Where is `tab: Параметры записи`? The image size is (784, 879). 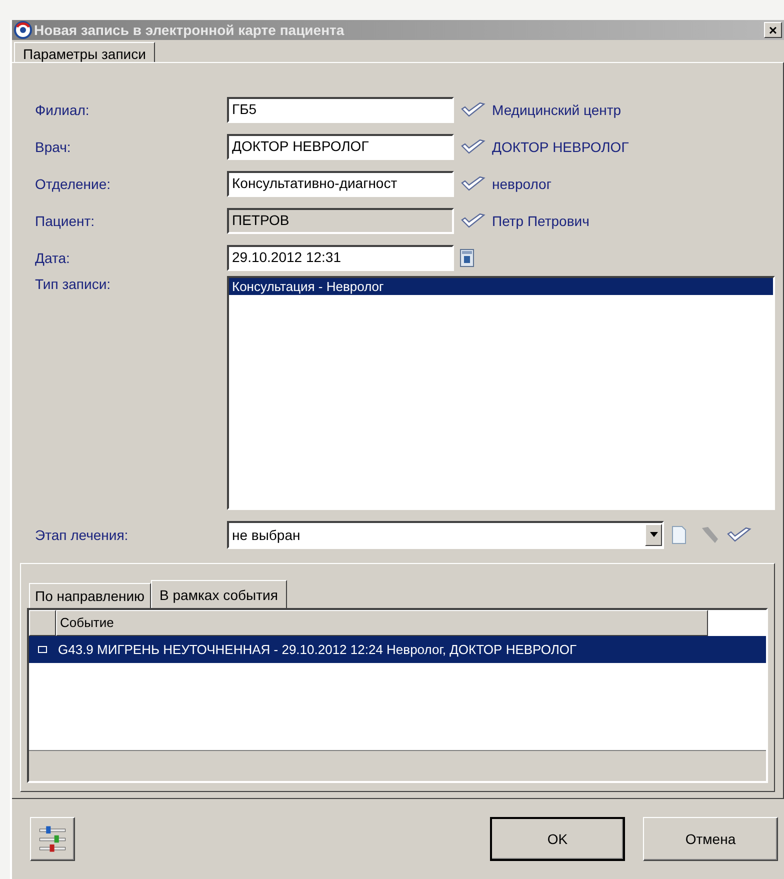 tab: Параметры записи is located at coordinates (84, 52).